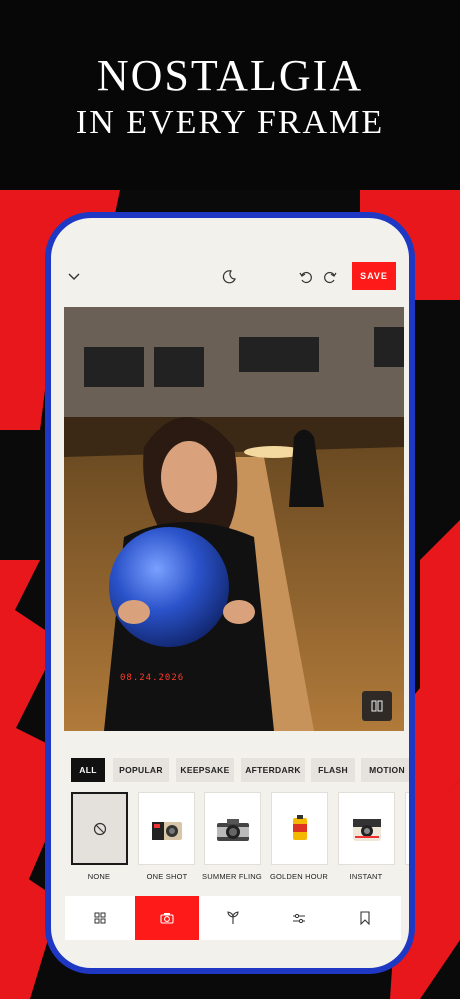 This screenshot has width=460, height=999. I want to click on retro-camera-icon, so click(232, 829).